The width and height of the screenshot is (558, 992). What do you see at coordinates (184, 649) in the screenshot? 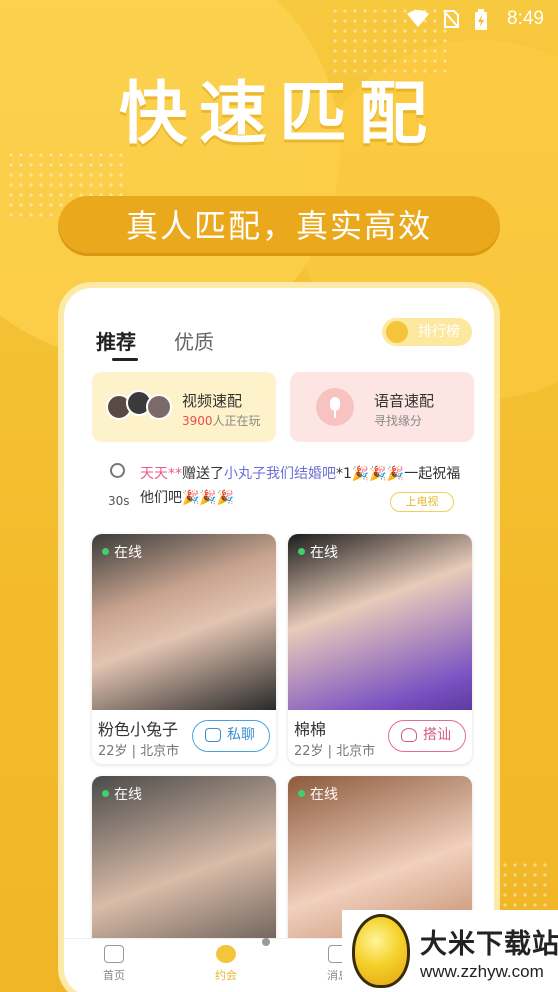
I see `profile-card: 在线 粉色小兔子 22岁 | 北京市 私聊` at bounding box center [184, 649].